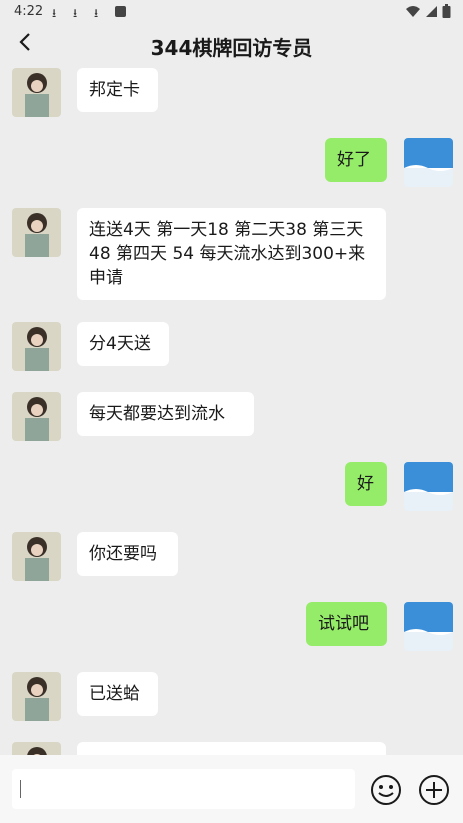 Image resolution: width=463 pixels, height=823 pixels. What do you see at coordinates (114, 694) in the screenshot?
I see `message-text: 已送蛤` at bounding box center [114, 694].